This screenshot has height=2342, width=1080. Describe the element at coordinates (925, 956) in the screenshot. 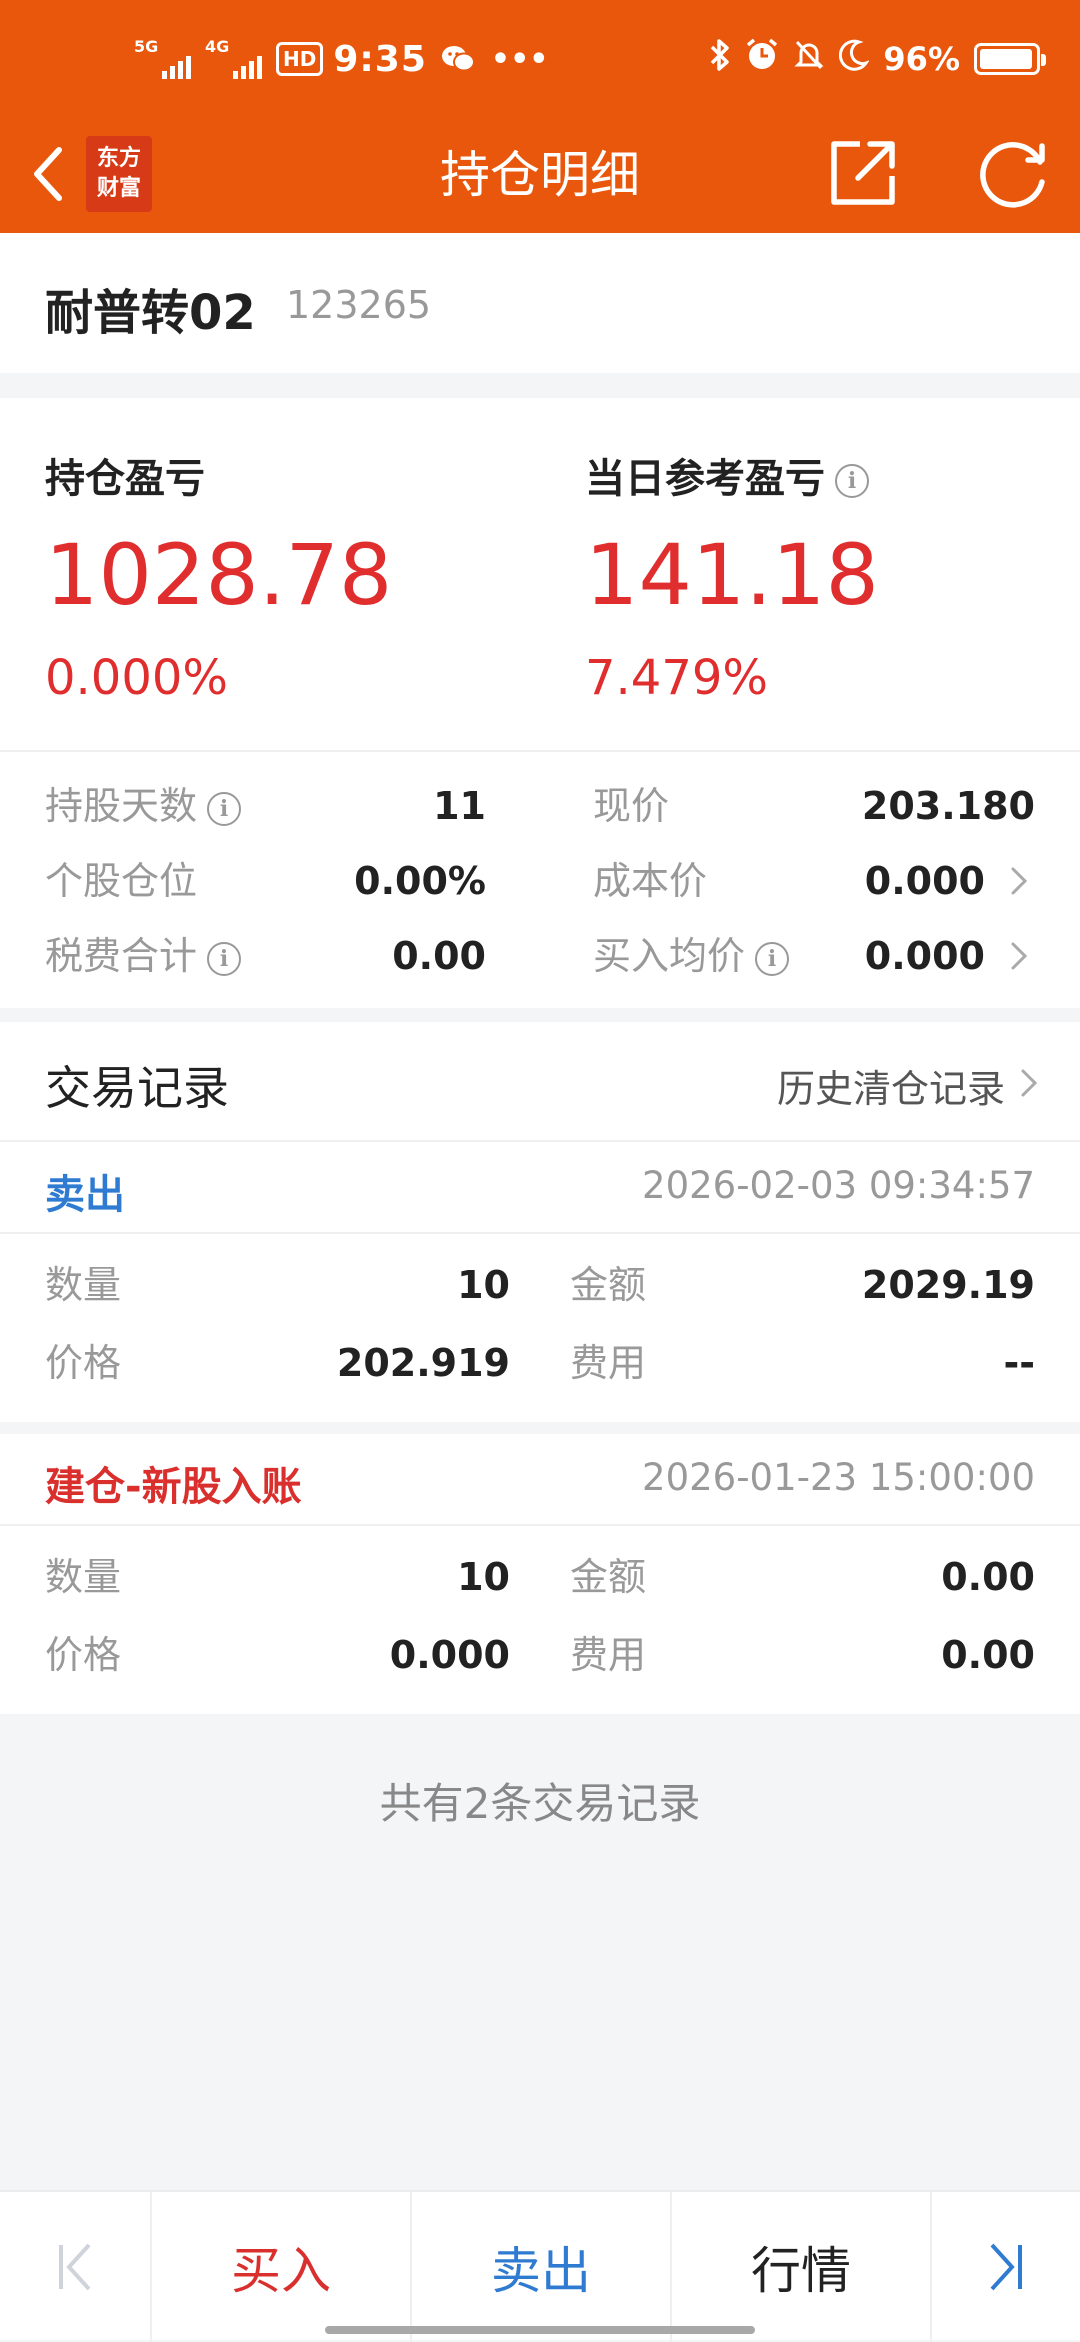

I see `avg-buy-price-value: 0.000` at that location.